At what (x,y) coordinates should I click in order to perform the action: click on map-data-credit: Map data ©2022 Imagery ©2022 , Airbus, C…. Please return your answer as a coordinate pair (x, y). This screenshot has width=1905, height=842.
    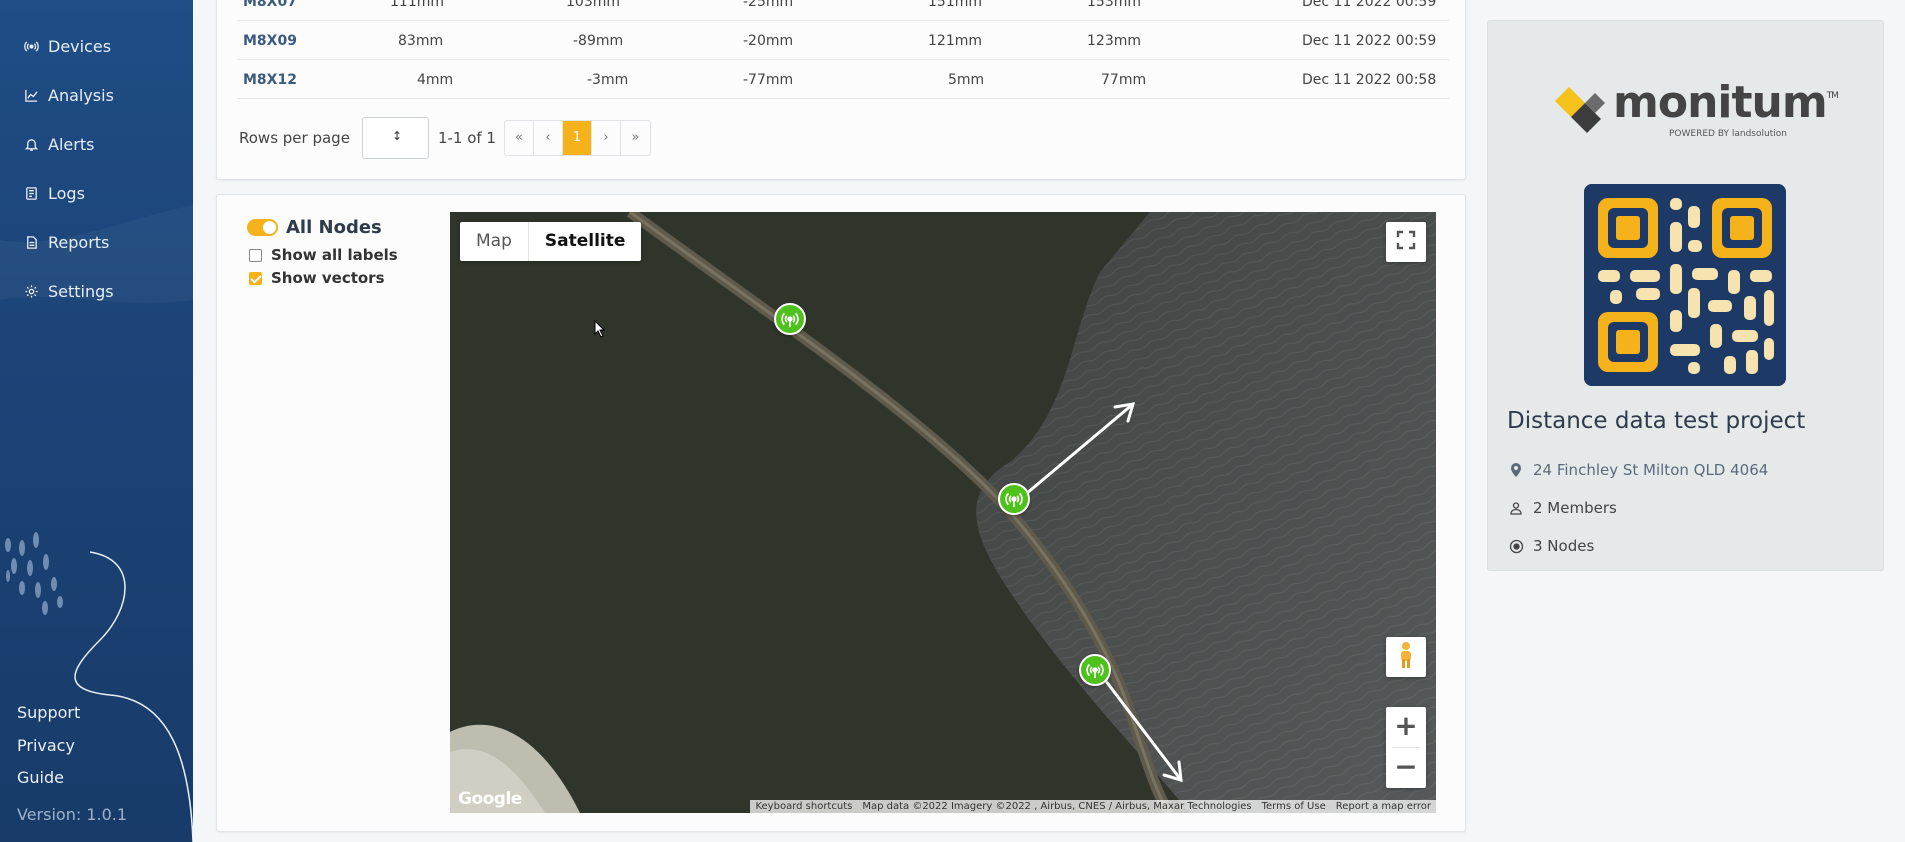
    Looking at the image, I should click on (1057, 806).